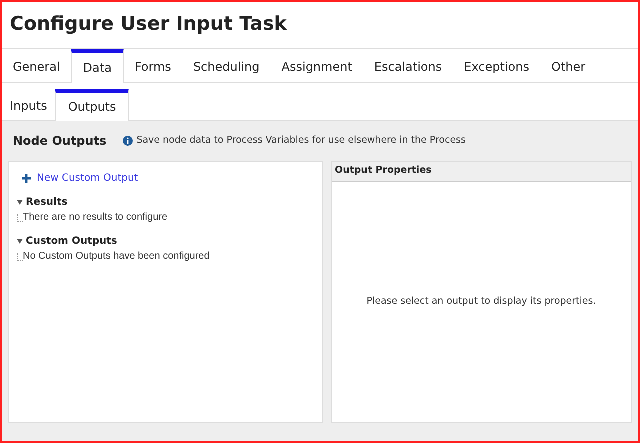 This screenshot has width=640, height=443. What do you see at coordinates (116, 257) in the screenshot?
I see `tree-item: No Custom Outputs have been configured` at bounding box center [116, 257].